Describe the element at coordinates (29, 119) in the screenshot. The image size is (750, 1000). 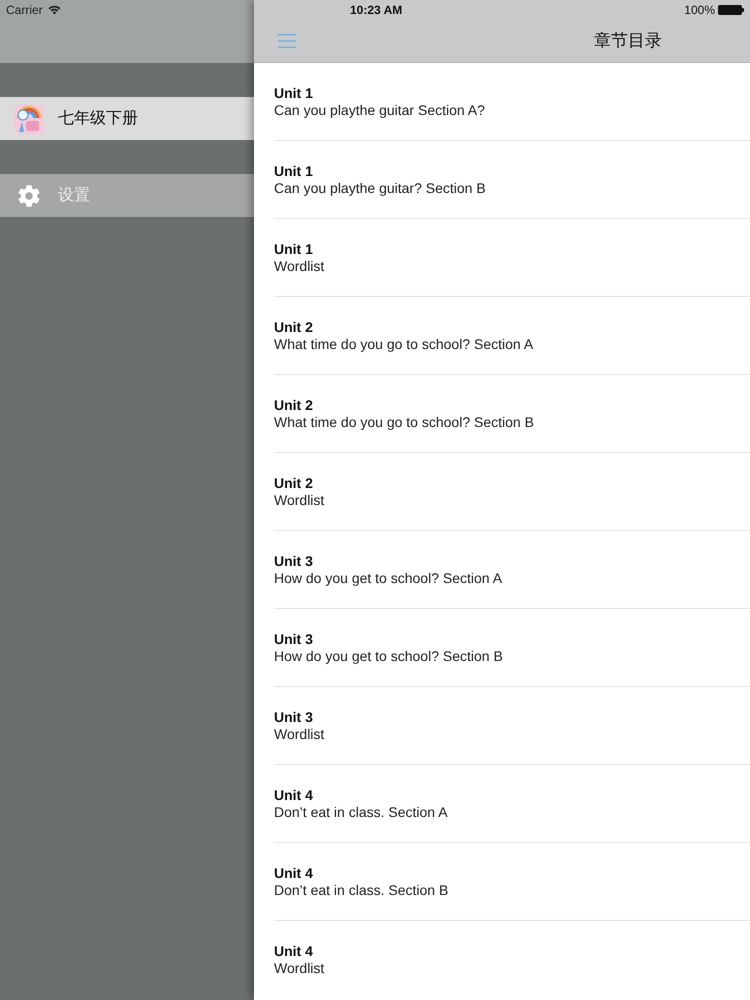
I see `app-icon` at that location.